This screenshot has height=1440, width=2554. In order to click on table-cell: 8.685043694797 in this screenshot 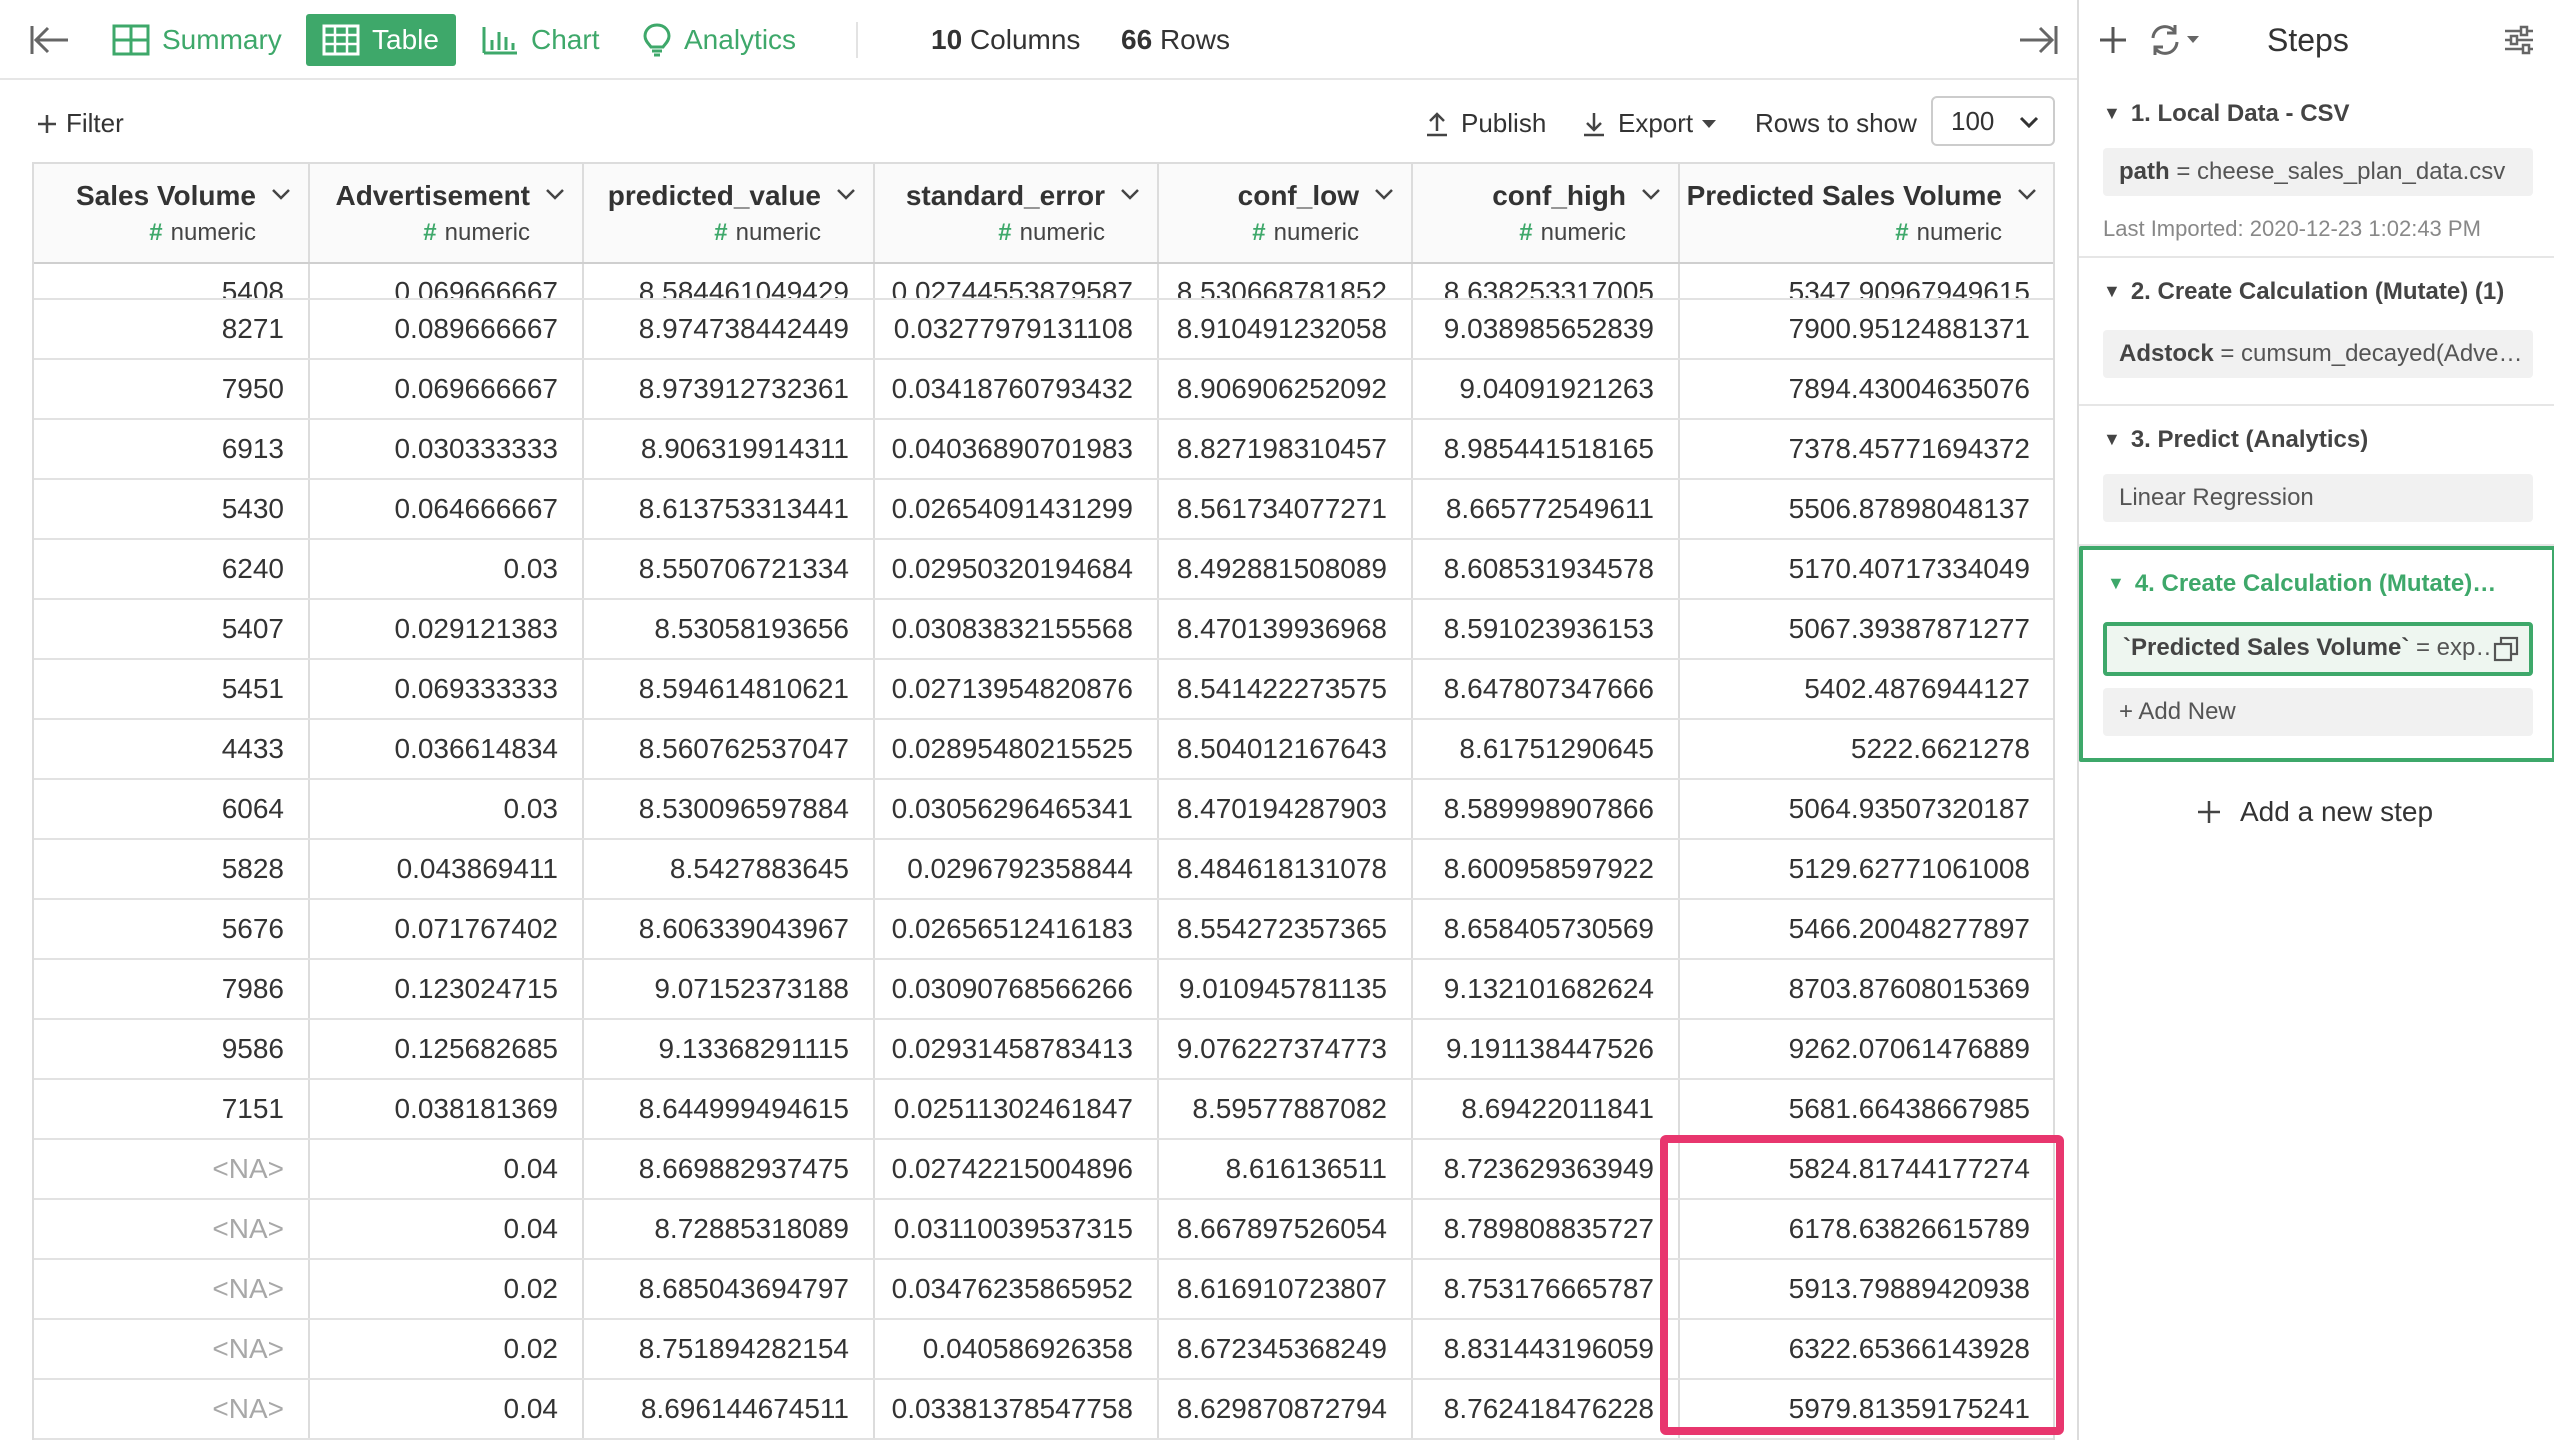, I will do `click(729, 1289)`.